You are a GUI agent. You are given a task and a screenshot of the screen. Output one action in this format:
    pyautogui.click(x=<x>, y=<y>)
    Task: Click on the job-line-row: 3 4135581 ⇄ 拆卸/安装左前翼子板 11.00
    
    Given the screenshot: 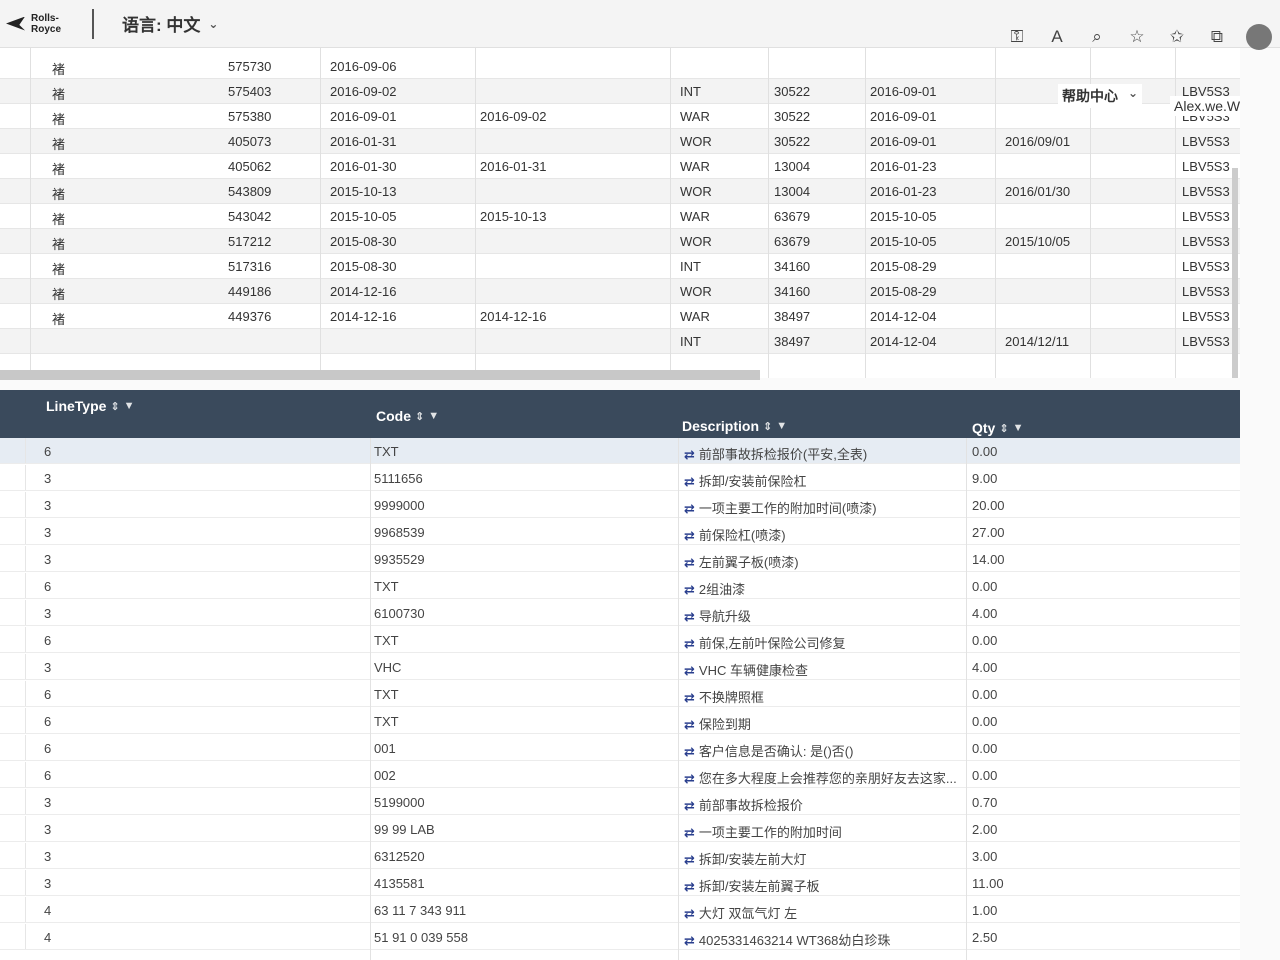 What is the action you would take?
    pyautogui.click(x=620, y=883)
    